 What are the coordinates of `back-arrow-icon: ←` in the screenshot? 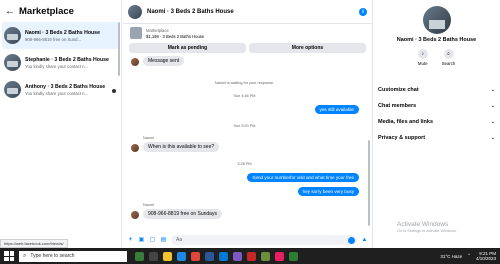 It's located at (10, 11).